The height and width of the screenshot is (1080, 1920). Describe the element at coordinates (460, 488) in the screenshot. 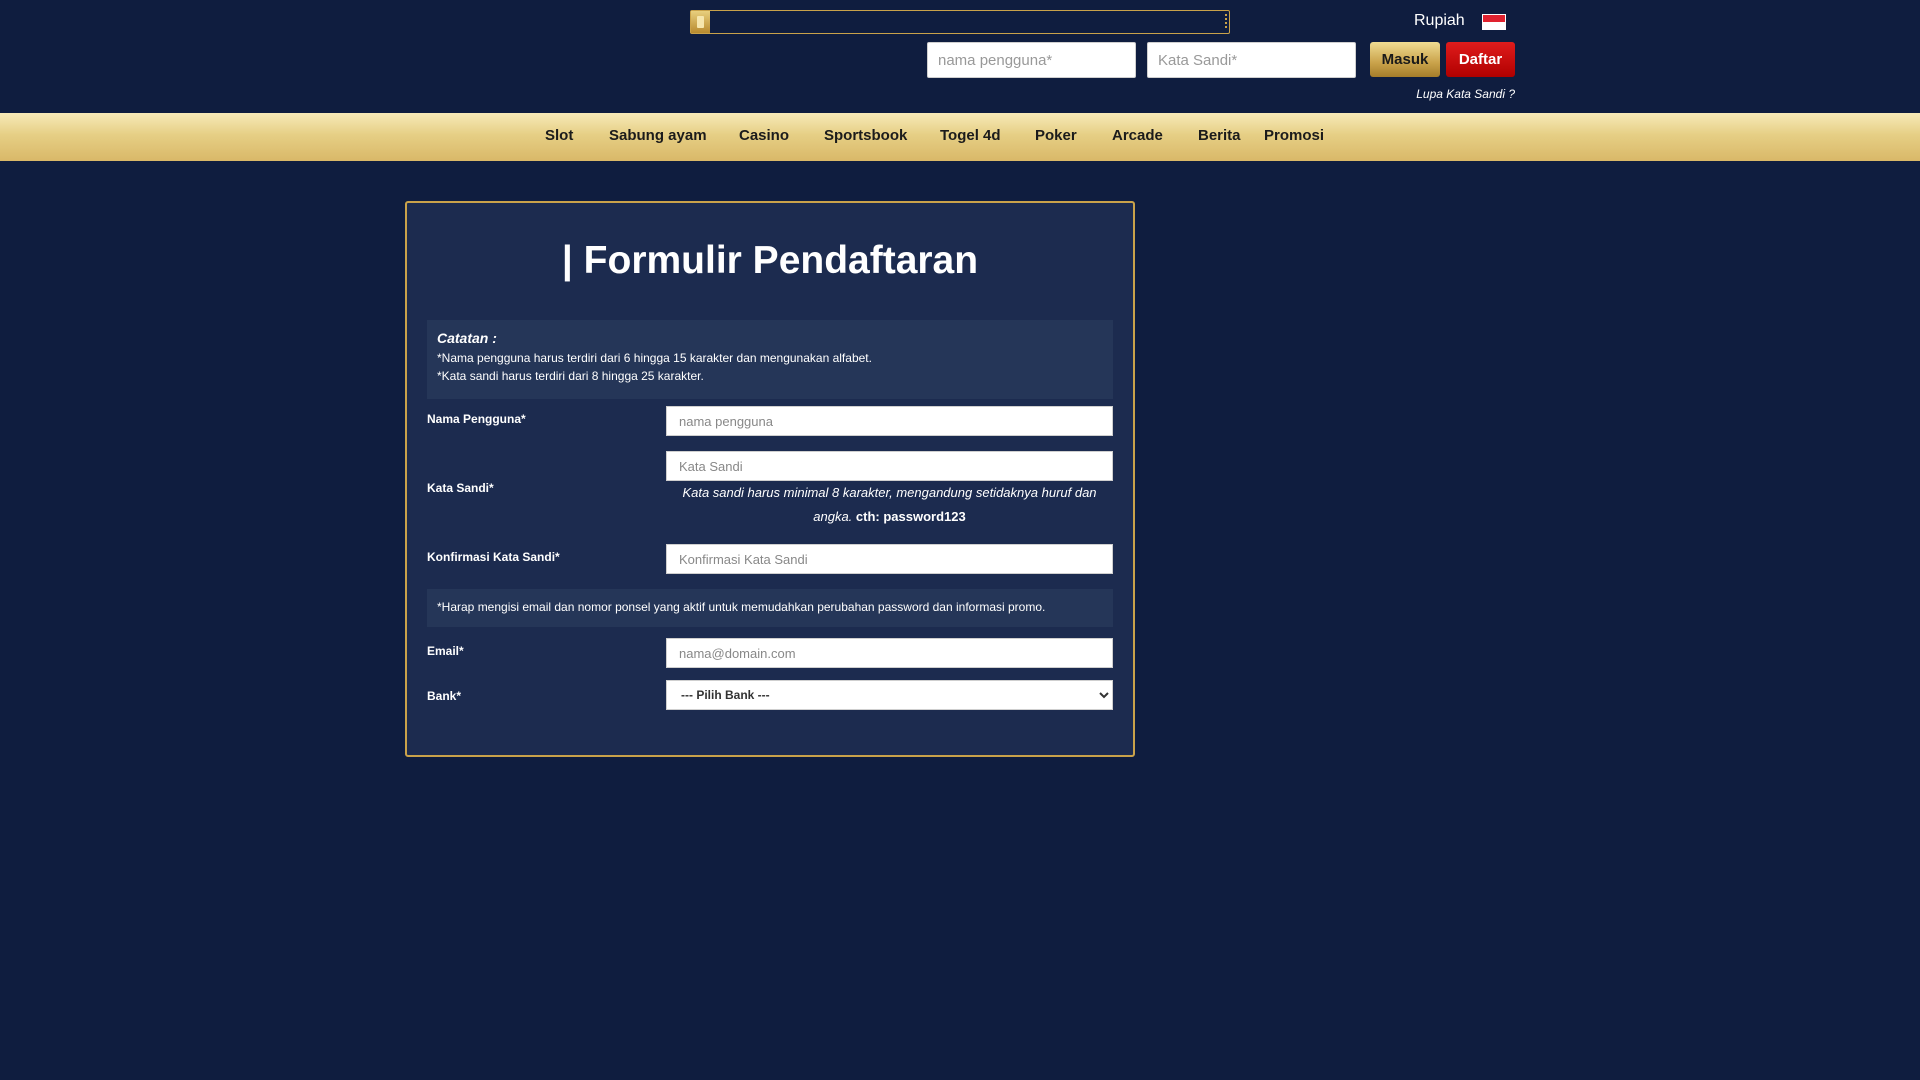

I see `password-label: Kata Sandi*` at that location.